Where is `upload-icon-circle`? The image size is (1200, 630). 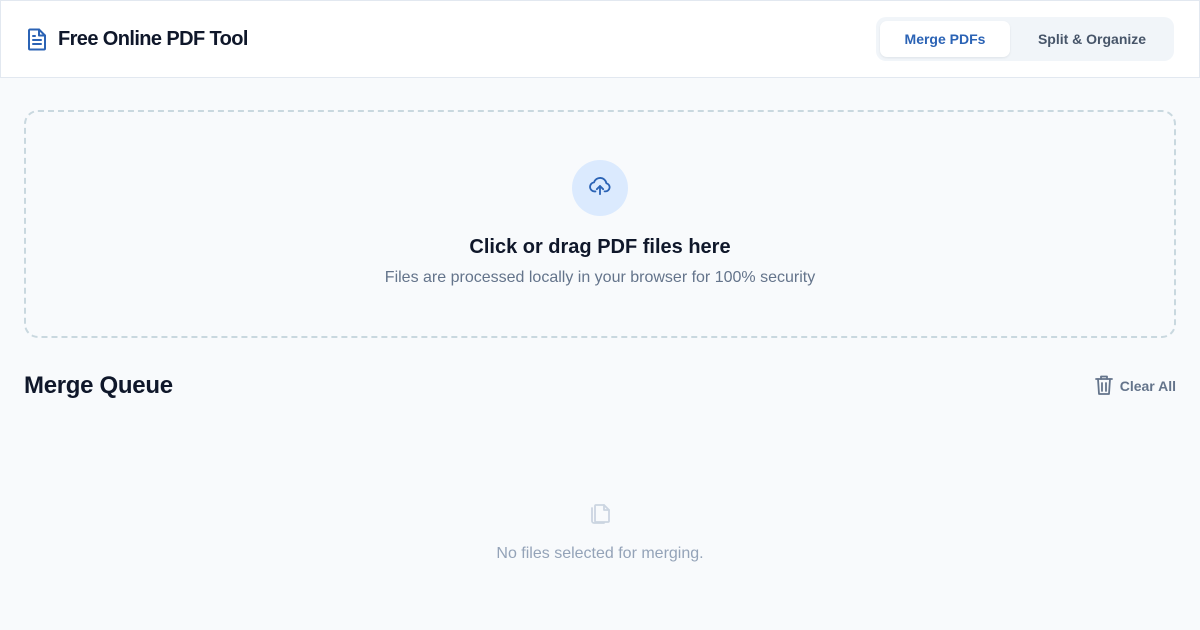 upload-icon-circle is located at coordinates (600, 188).